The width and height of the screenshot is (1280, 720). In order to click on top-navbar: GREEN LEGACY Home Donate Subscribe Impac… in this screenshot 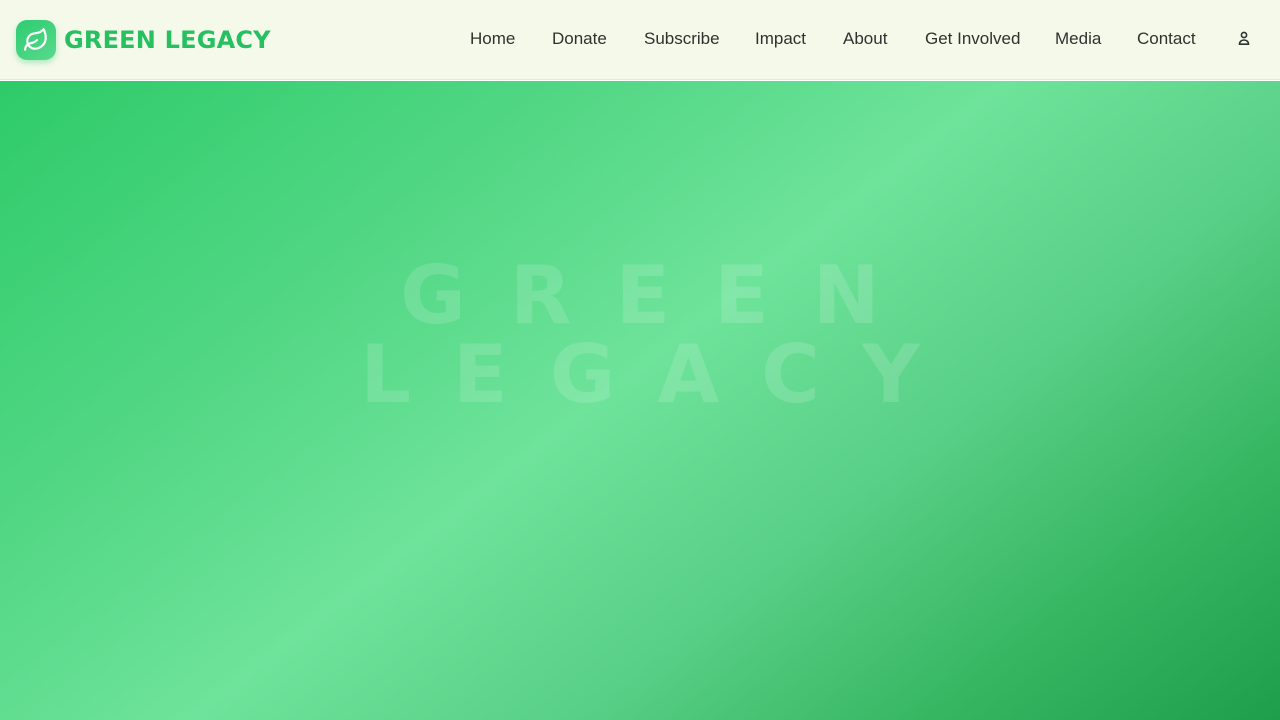, I will do `click(640, 40)`.